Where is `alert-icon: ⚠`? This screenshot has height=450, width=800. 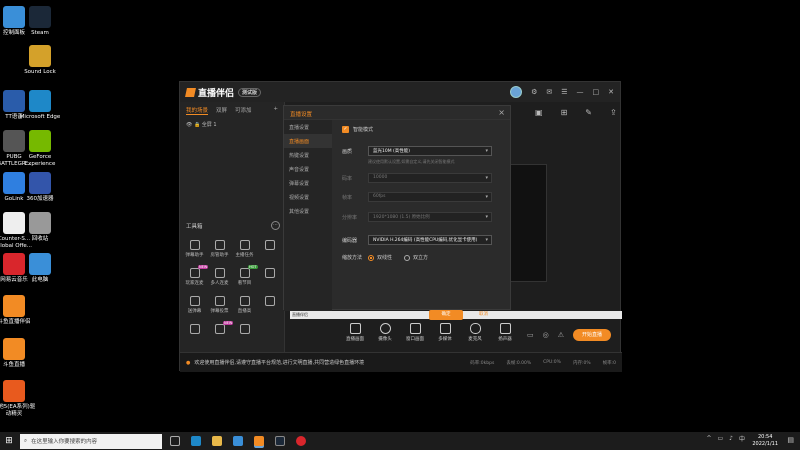
alert-icon: ⚠ is located at coordinates (561, 335).